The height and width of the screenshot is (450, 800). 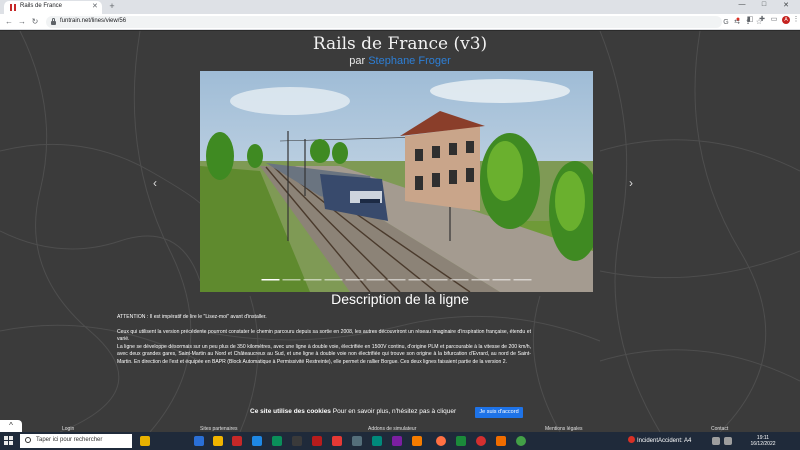 I want to click on byline-prefix: par, so click(x=357, y=61).